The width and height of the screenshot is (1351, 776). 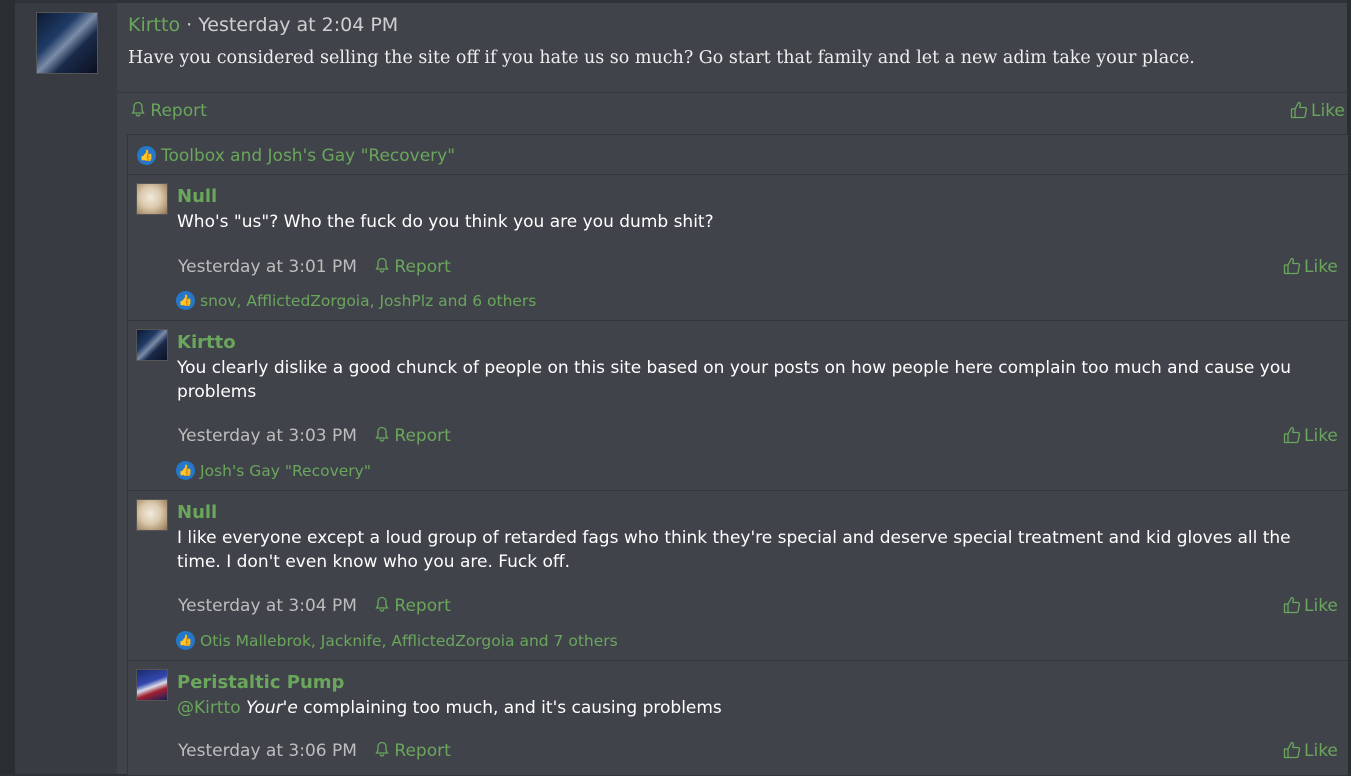 I want to click on post-report-button: Report, so click(x=169, y=111).